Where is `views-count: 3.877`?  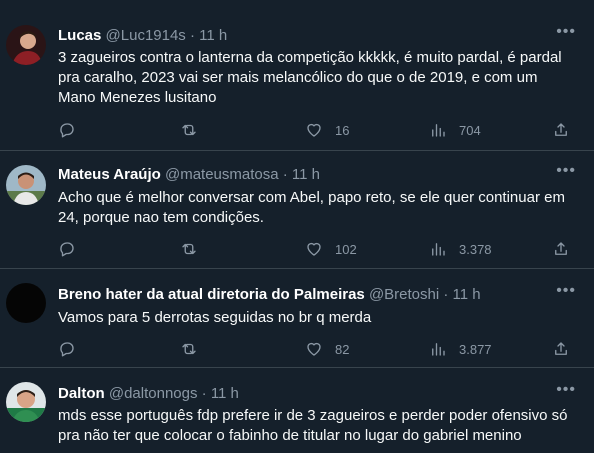 views-count: 3.877 is located at coordinates (475, 349).